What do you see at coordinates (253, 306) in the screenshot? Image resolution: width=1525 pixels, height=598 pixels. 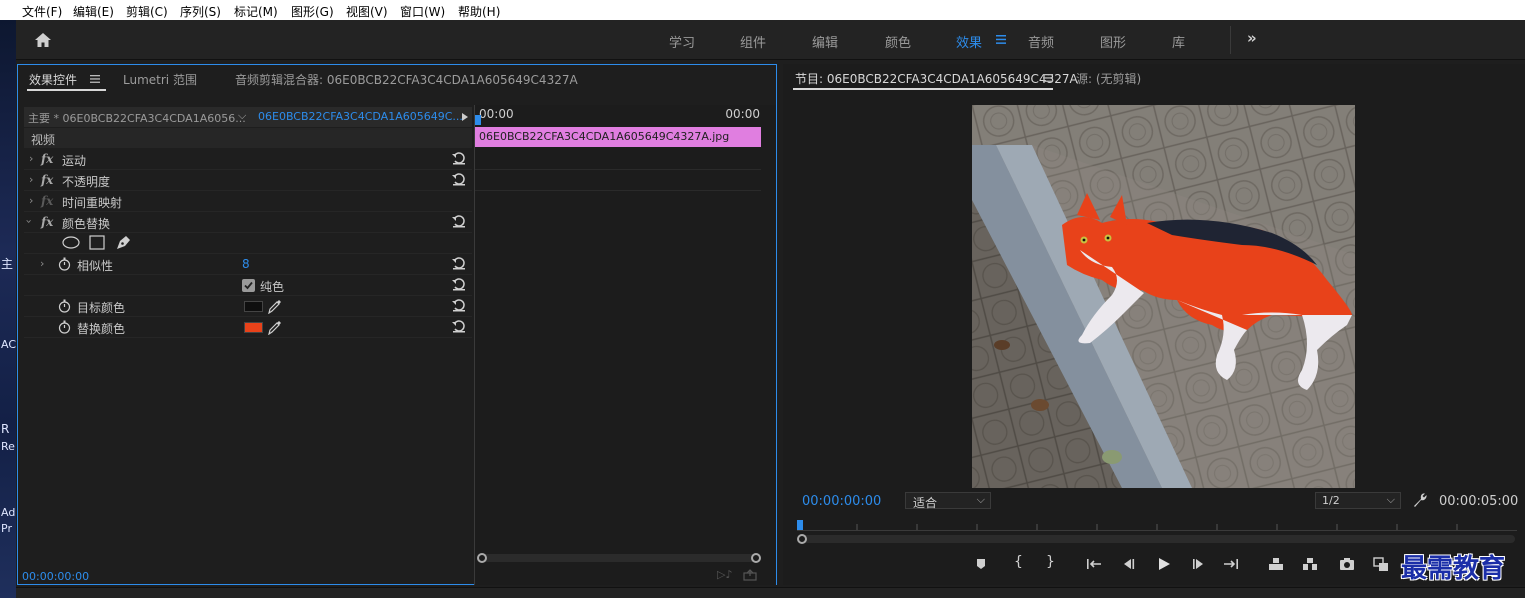 I see `target-color-swatch` at bounding box center [253, 306].